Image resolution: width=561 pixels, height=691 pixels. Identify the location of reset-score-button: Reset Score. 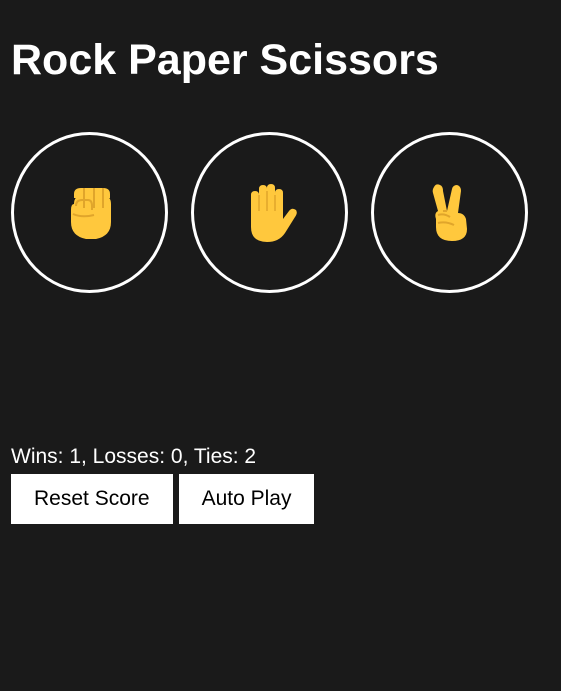
(92, 499).